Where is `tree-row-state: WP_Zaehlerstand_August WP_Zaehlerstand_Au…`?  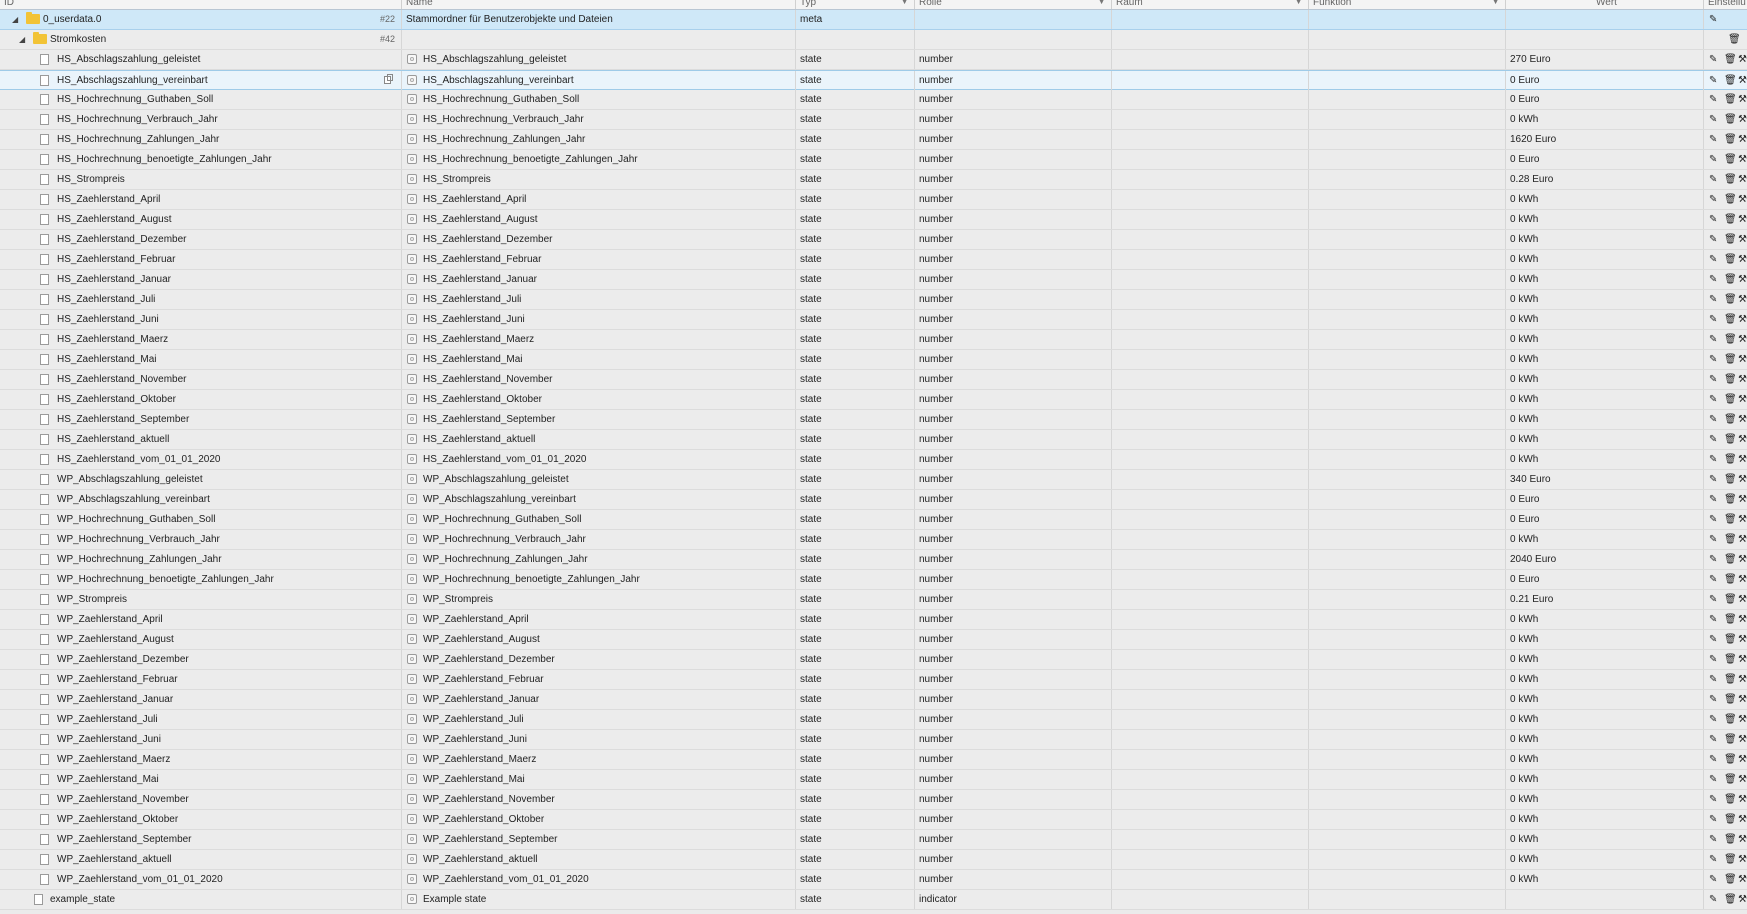 tree-row-state: WP_Zaehlerstand_August WP_Zaehlerstand_Au… is located at coordinates (873, 640).